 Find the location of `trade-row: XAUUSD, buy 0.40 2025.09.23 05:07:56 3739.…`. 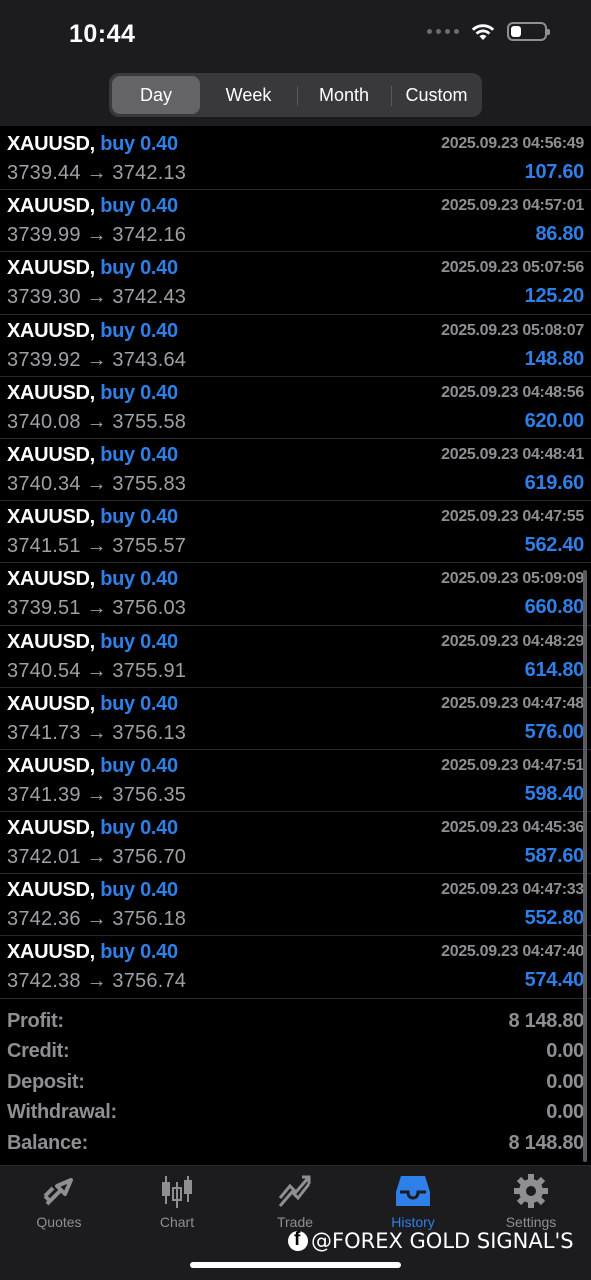

trade-row: XAUUSD, buy 0.40 2025.09.23 05:07:56 3739.… is located at coordinates (295, 283).